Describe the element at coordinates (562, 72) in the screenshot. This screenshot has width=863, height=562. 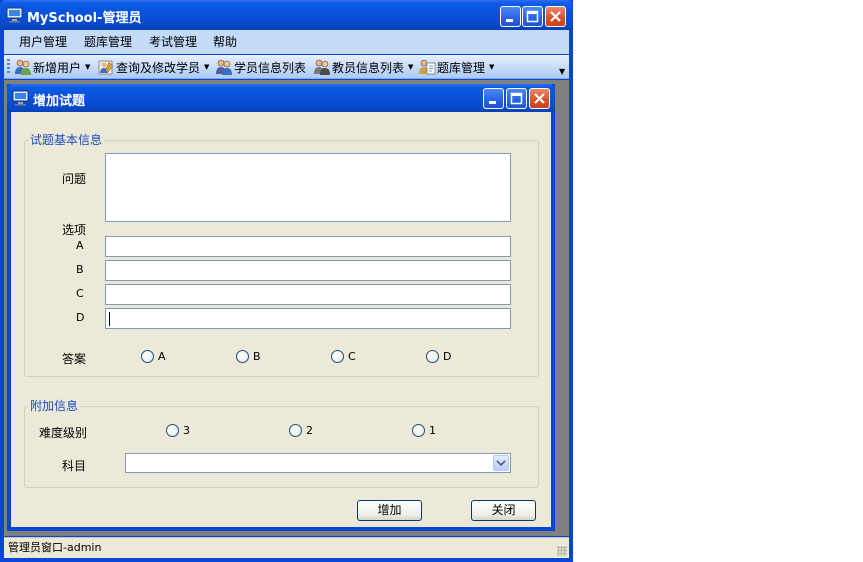
I see `toolbar-overflow-icon: ▼` at that location.